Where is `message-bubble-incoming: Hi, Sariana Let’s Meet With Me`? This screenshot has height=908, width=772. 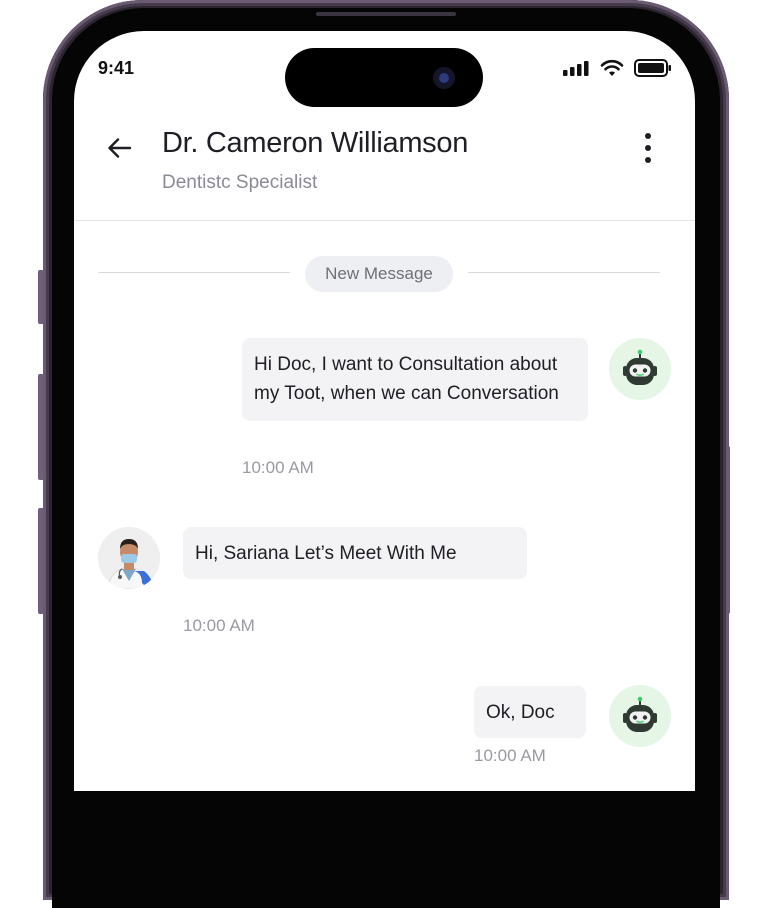 message-bubble-incoming: Hi, Sariana Let’s Meet With Me is located at coordinates (355, 553).